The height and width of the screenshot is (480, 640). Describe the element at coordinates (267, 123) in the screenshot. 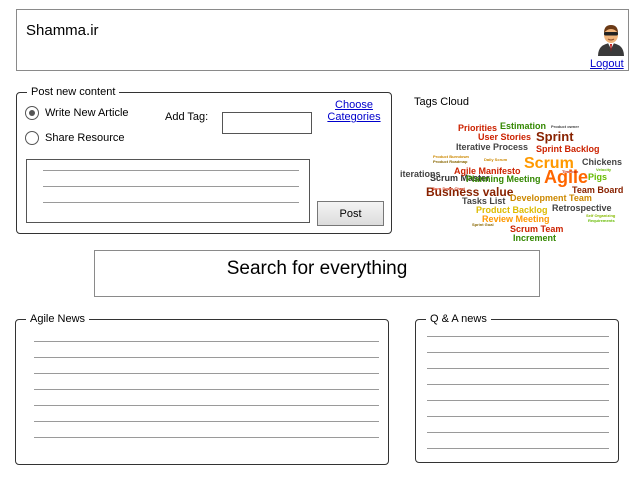

I see `add-tag-input` at that location.